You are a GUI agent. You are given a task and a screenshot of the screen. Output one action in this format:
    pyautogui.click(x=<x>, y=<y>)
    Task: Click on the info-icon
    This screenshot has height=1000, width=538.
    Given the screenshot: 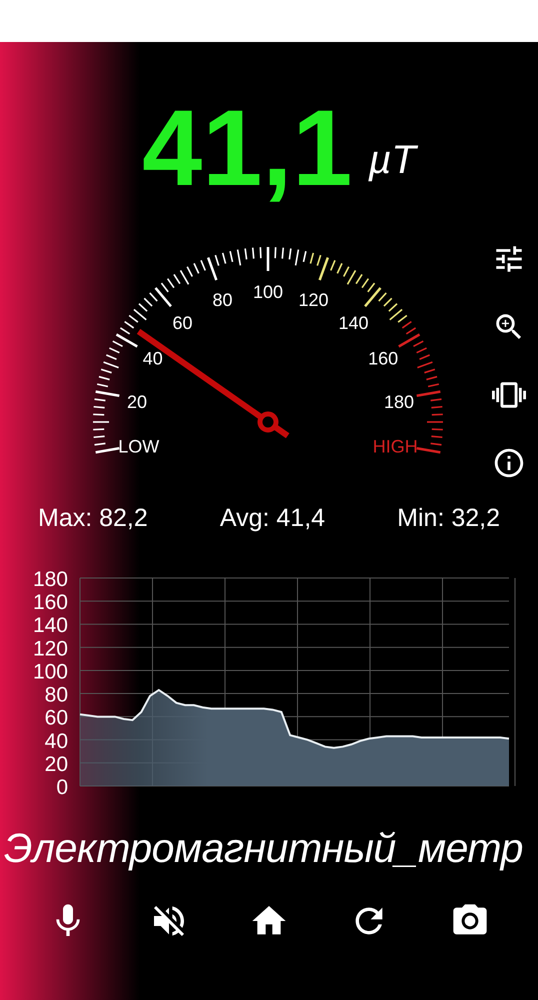 What is the action you would take?
    pyautogui.click(x=509, y=463)
    